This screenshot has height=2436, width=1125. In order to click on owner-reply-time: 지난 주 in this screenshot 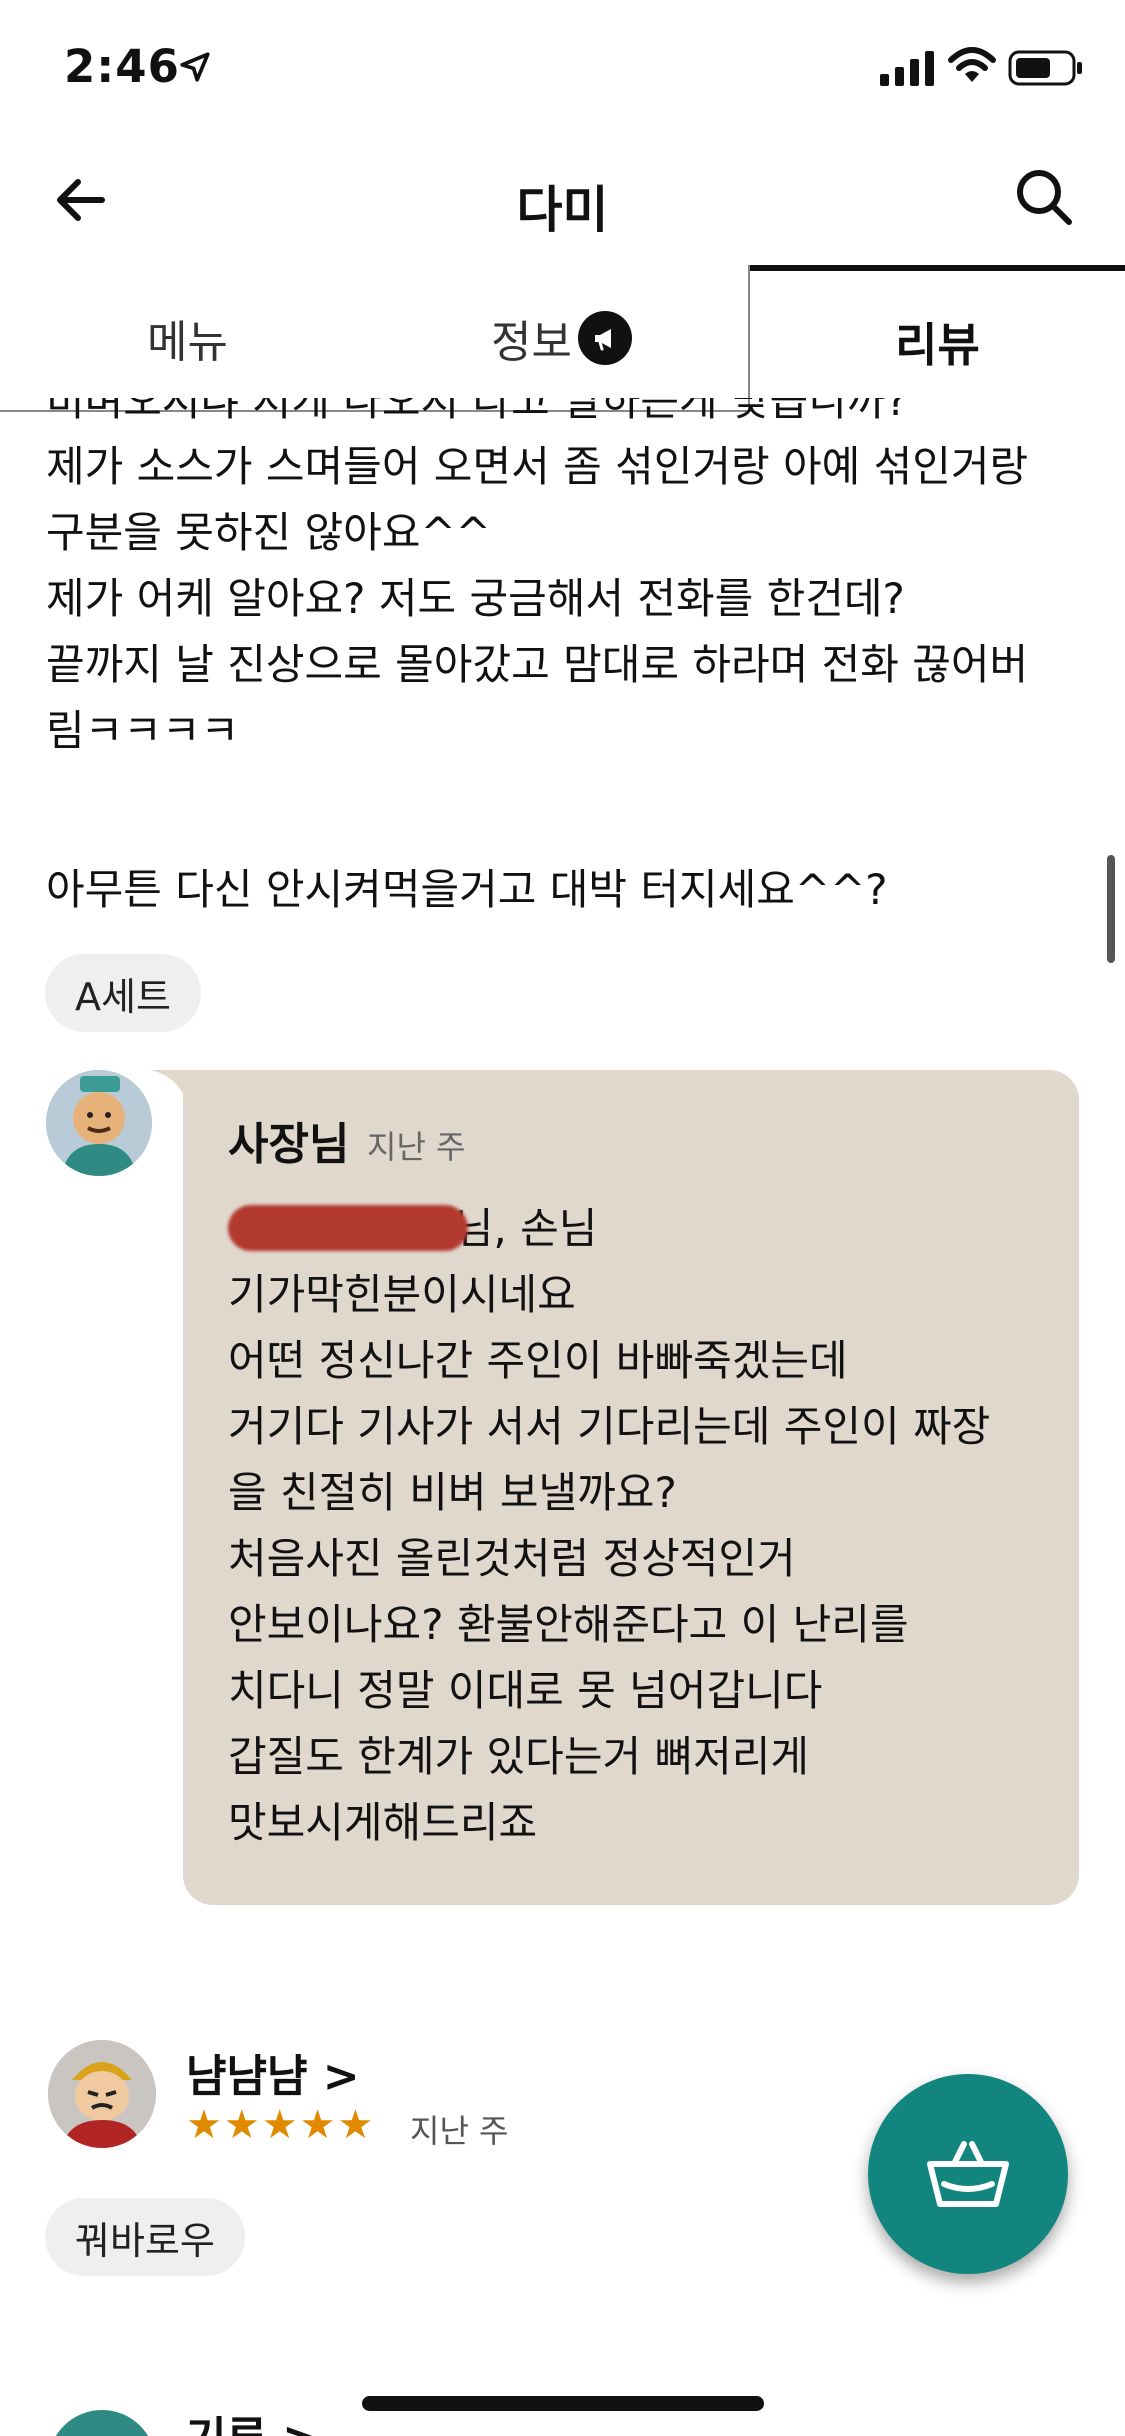, I will do `click(416, 1147)`.